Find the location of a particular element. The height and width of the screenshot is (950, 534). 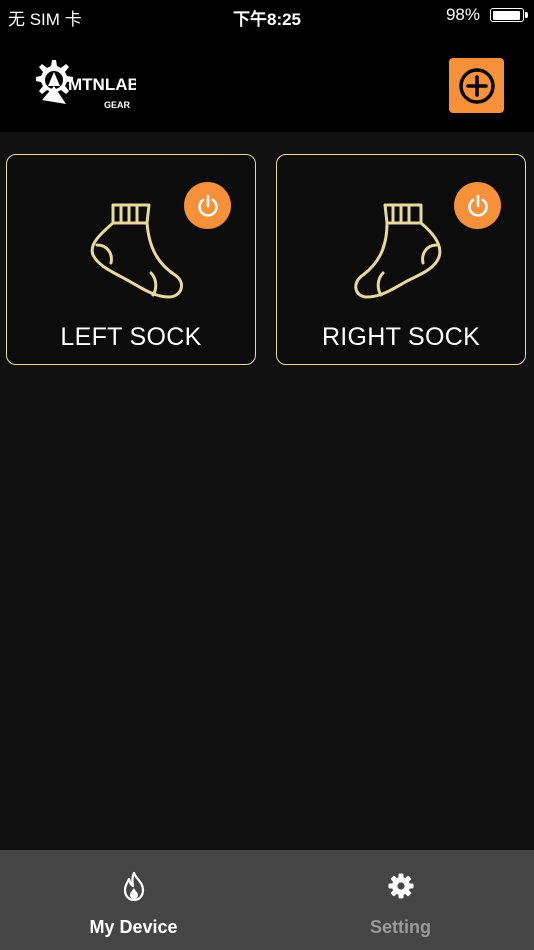

left-sock-icon is located at coordinates (137, 251).